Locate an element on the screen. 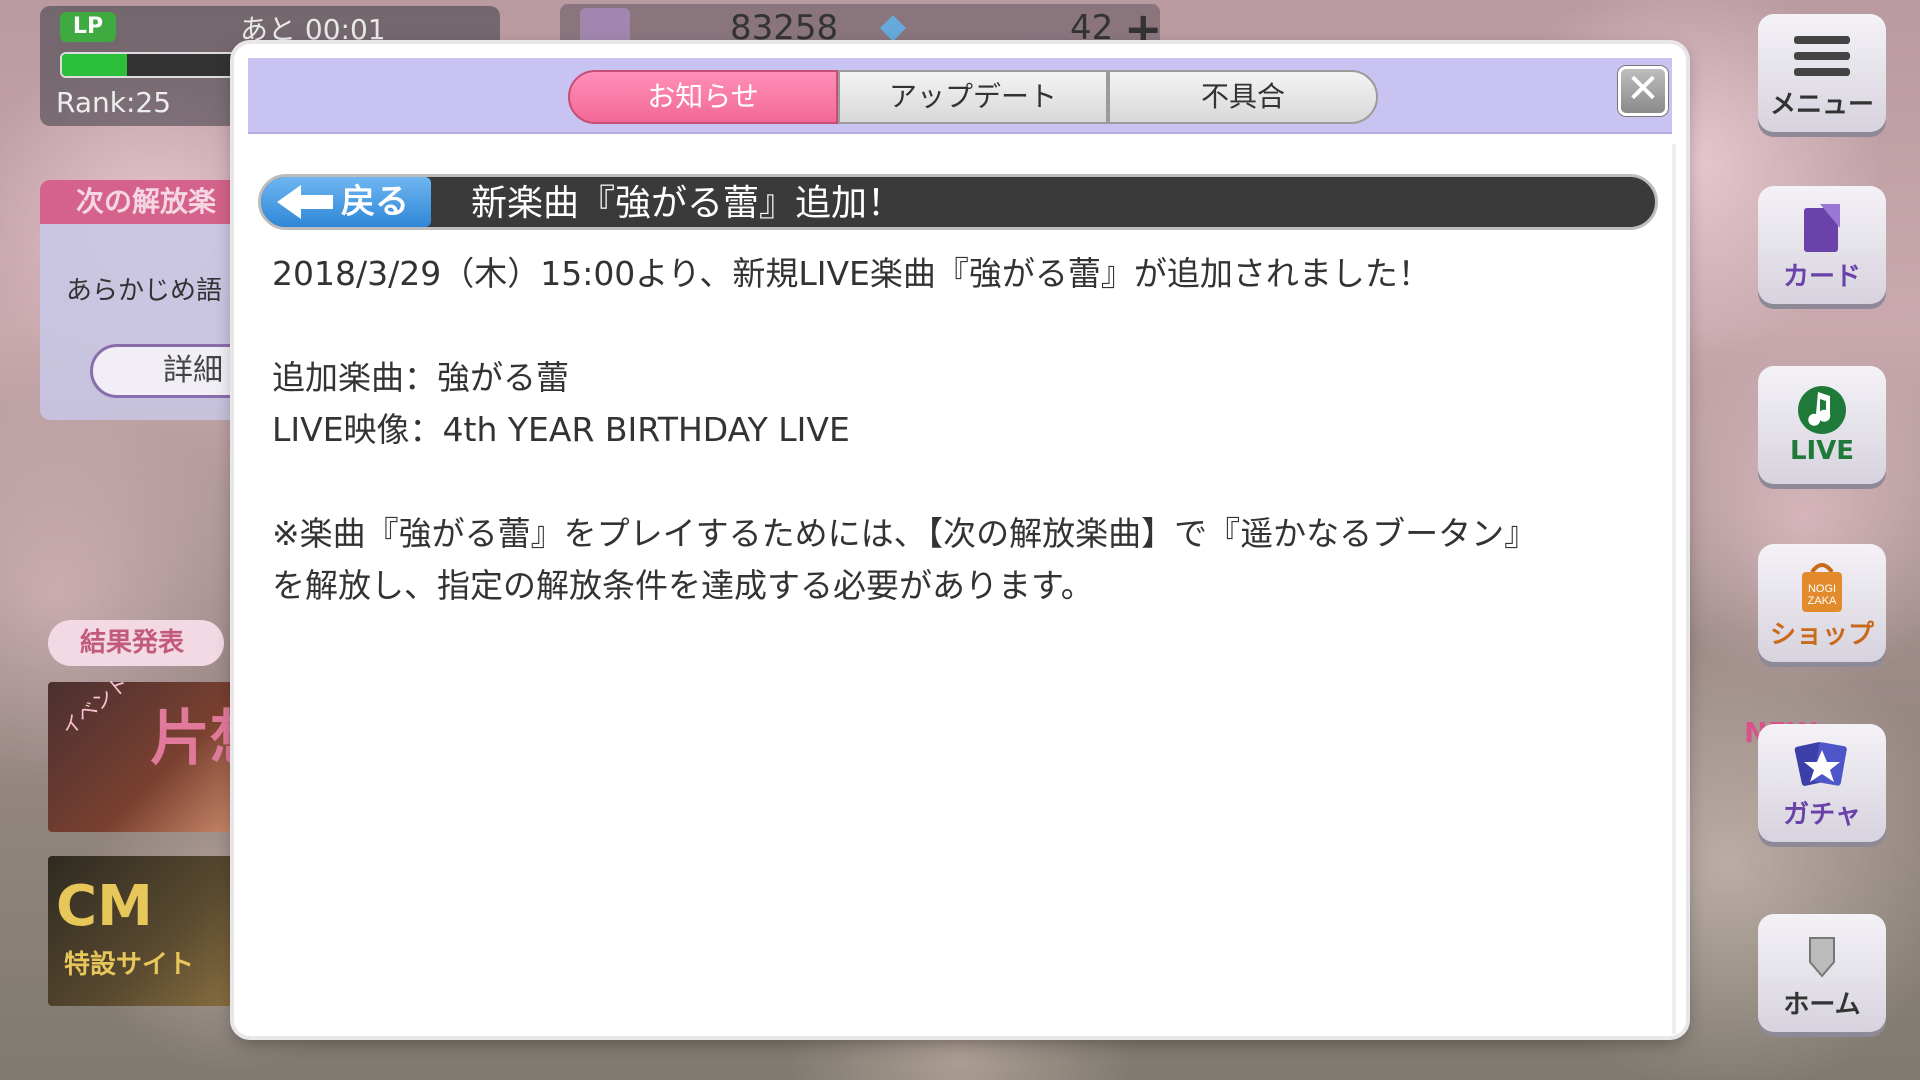  tab-update: アップデート is located at coordinates (973, 97).